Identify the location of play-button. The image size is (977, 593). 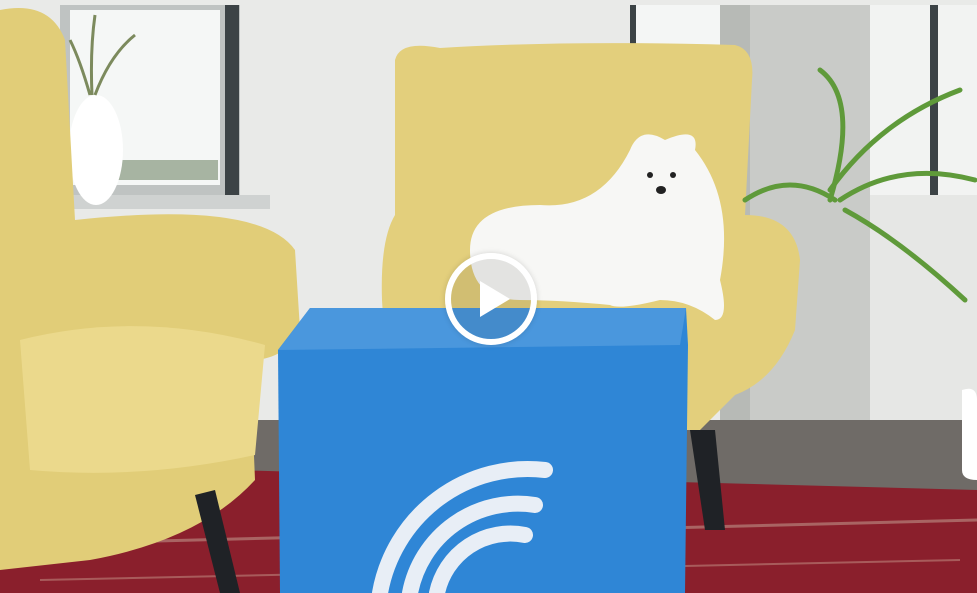
(491, 299).